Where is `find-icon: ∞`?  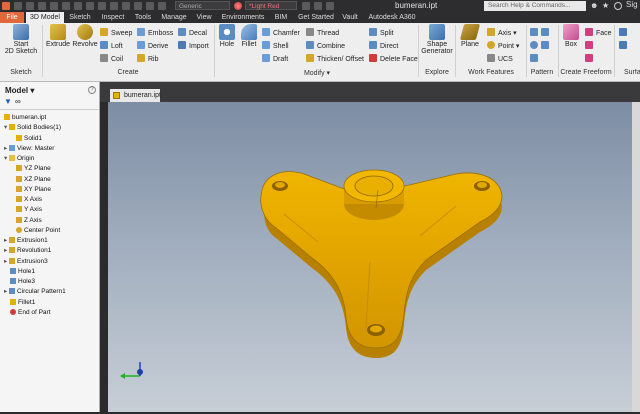 find-icon: ∞ is located at coordinates (18, 101).